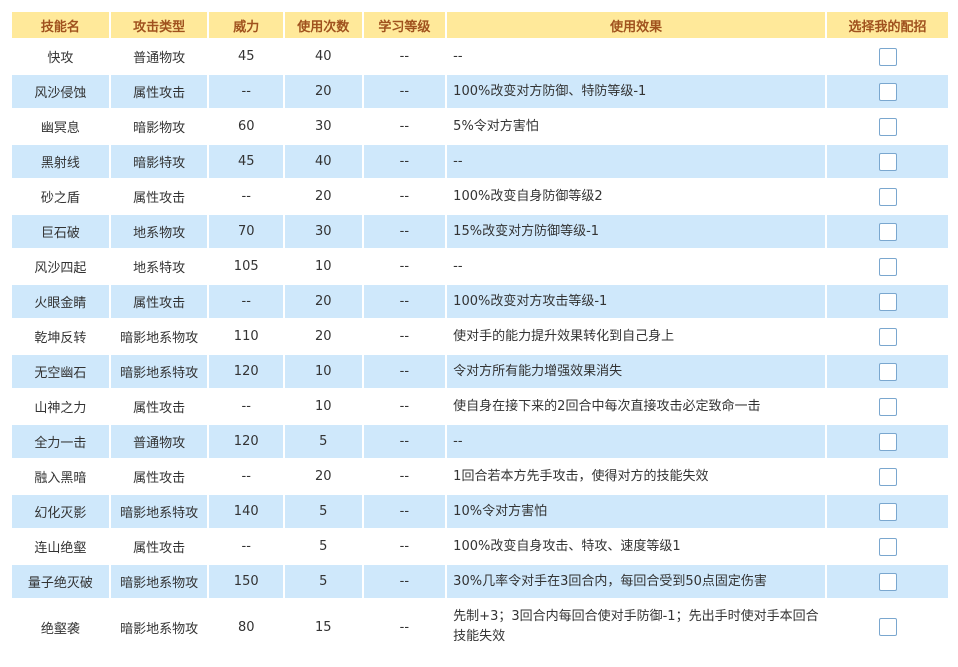 The image size is (958, 667). Describe the element at coordinates (636, 546) in the screenshot. I see `effect-cell: 100%改变自身攻击、特攻、速度等级1` at that location.